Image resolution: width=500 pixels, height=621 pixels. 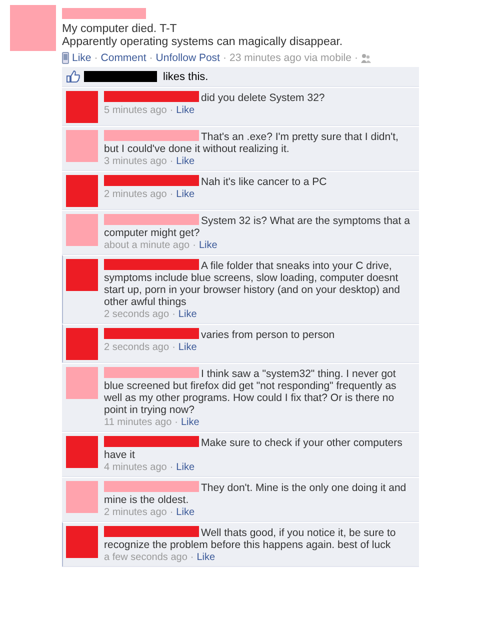 What do you see at coordinates (252, 283) in the screenshot?
I see `comment-text: A file folder that sneaks into your C drive, symptoms include blue screens, slow loading, computer doesnt start up, porn in your browser history (and on your desktop) and other awful things` at bounding box center [252, 283].